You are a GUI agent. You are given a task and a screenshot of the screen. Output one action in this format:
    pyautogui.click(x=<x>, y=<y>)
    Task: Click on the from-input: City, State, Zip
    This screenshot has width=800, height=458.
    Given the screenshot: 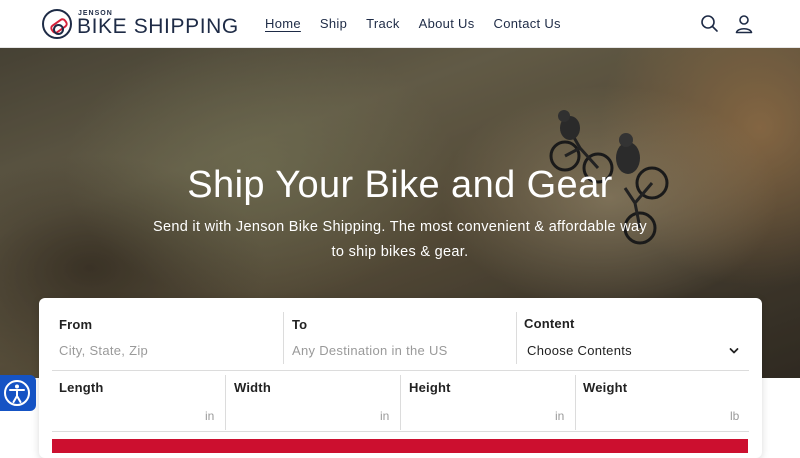 What is the action you would take?
    pyautogui.click(x=103, y=350)
    